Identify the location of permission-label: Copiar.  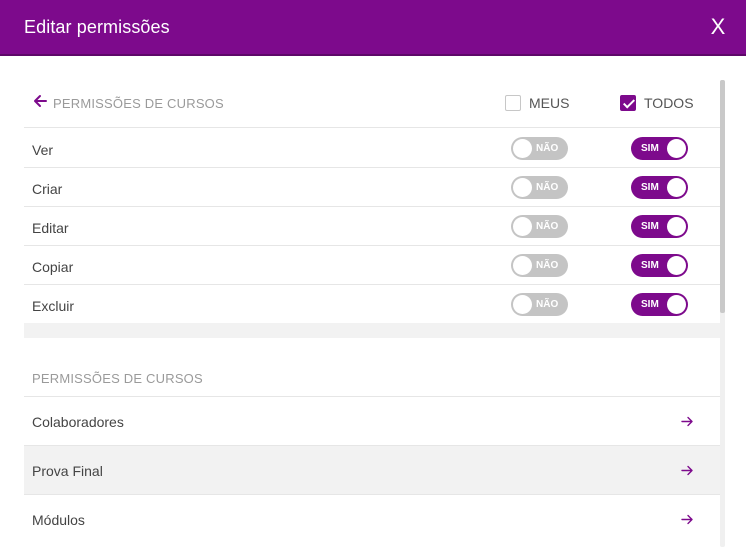
(53, 267).